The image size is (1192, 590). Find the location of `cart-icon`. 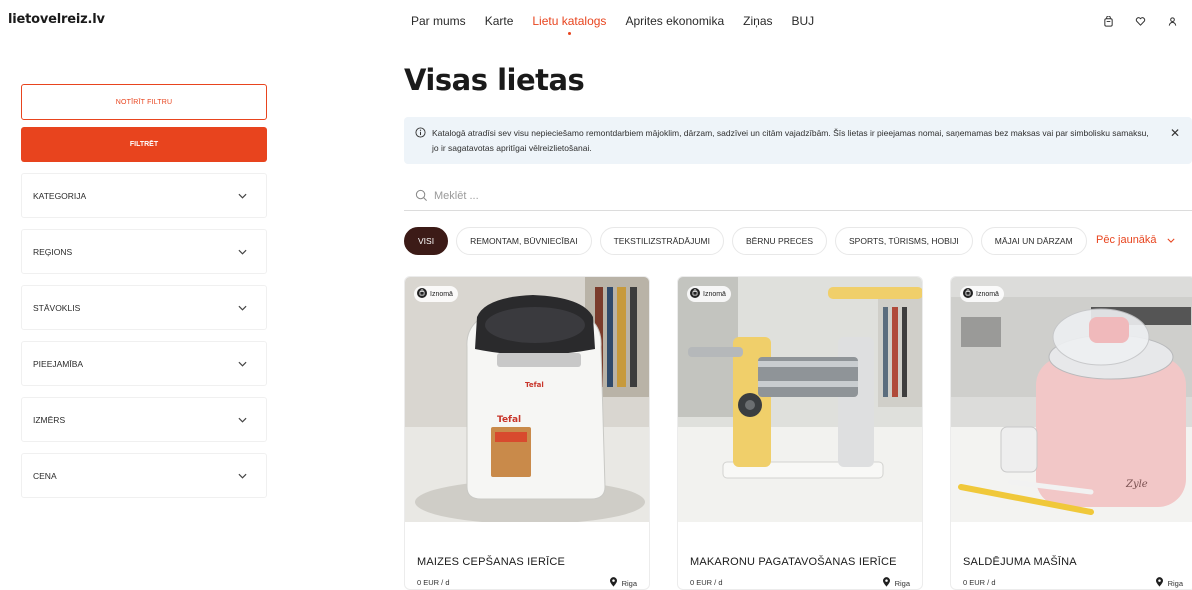

cart-icon is located at coordinates (1108, 21).